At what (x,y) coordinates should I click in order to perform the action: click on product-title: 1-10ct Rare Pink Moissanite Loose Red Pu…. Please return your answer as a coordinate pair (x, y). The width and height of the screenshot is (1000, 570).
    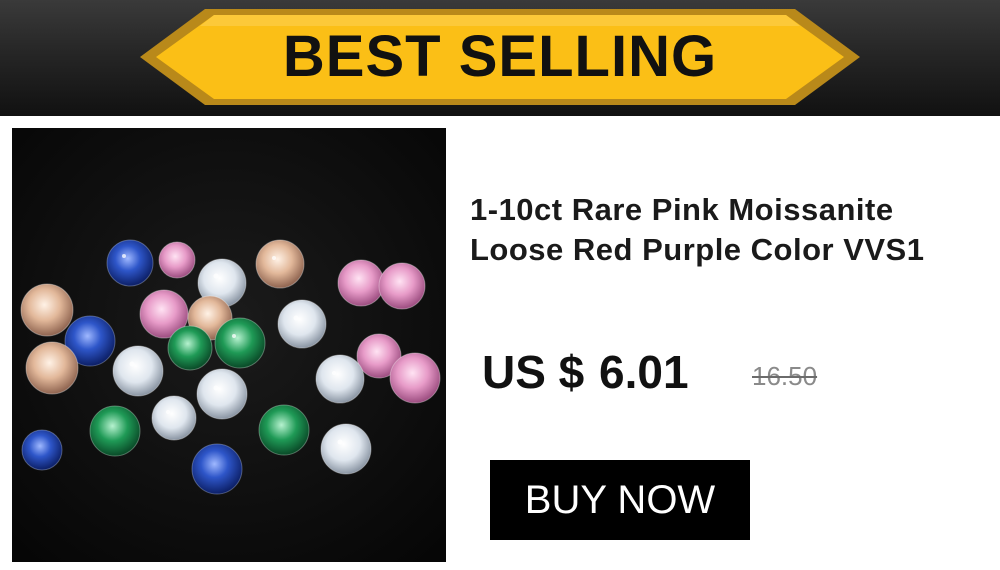
    Looking at the image, I should click on (732, 230).